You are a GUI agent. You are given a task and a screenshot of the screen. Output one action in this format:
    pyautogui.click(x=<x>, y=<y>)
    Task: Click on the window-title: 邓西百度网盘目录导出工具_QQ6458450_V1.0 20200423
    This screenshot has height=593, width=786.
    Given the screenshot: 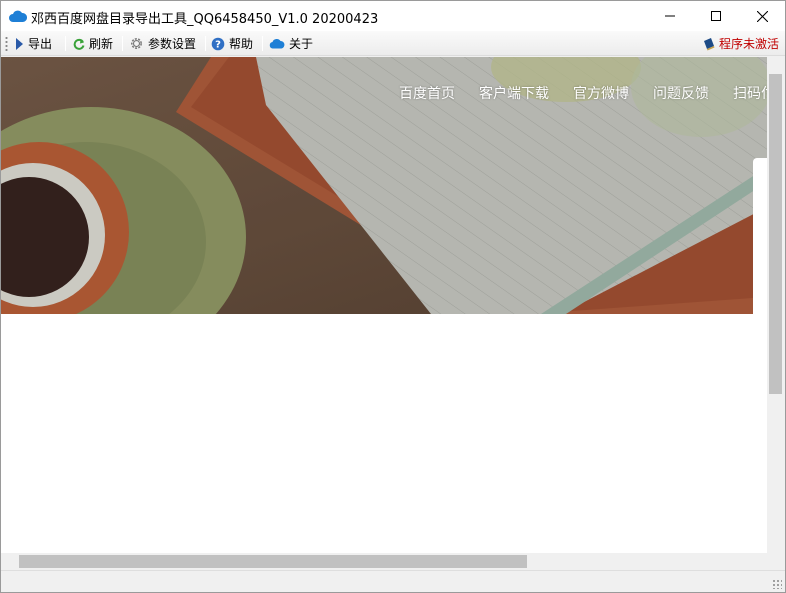 What is the action you would take?
    pyautogui.click(x=205, y=19)
    